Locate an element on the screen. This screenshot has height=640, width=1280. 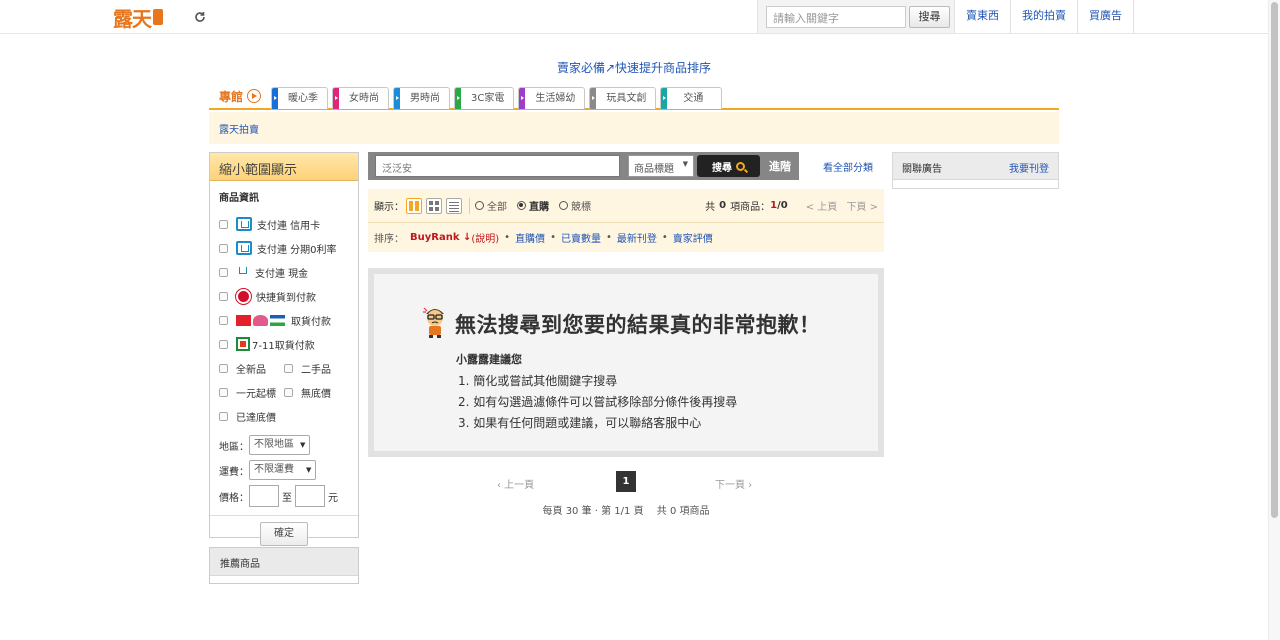
region-select: 不限地區 ▼ is located at coordinates (280, 445).